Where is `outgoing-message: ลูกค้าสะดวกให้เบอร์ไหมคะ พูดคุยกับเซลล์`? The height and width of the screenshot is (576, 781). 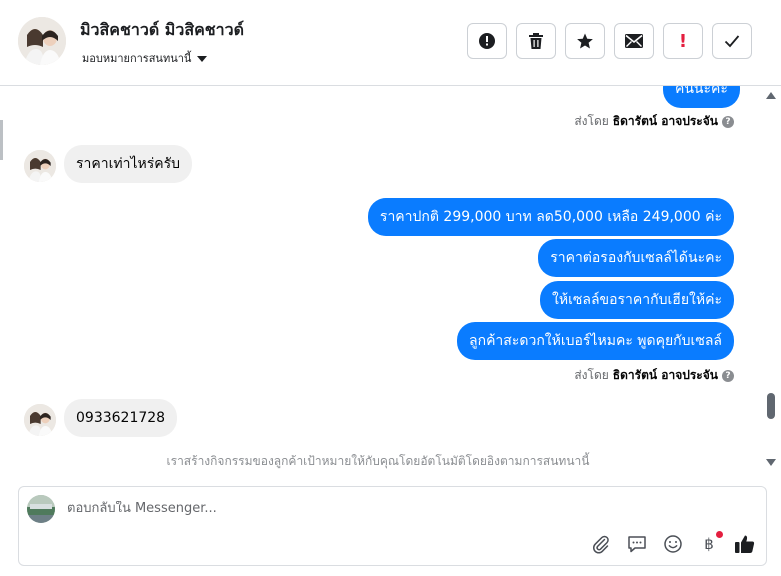
outgoing-message: ลูกค้าสะดวกให้เบอร์ไหมคะ พูดคุยกับเซลล์ is located at coordinates (595, 341).